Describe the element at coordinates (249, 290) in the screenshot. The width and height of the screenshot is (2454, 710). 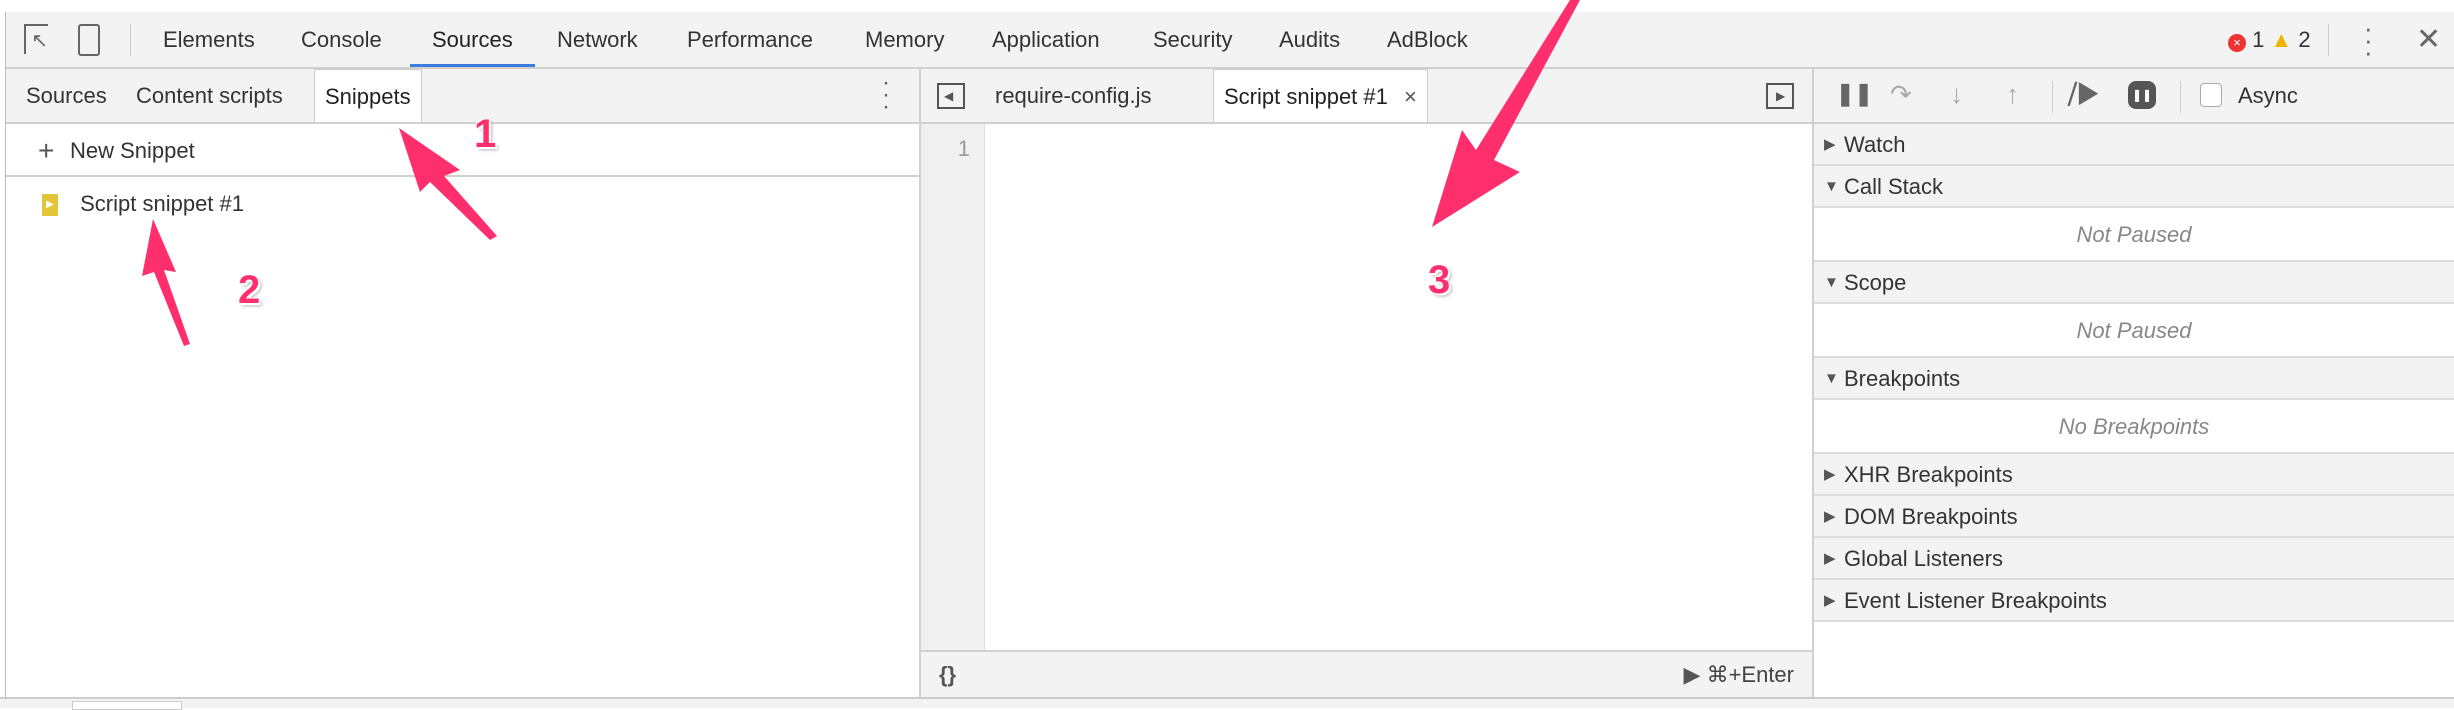
I see `annotation-number-2: 2` at that location.